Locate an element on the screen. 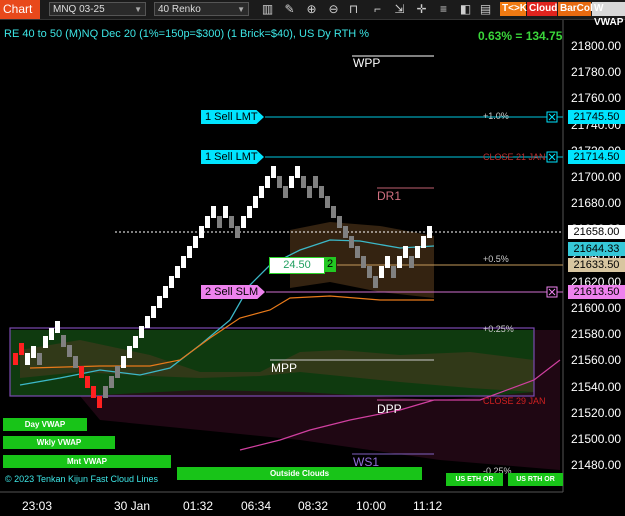  us-rth-or-button: US RTH OR is located at coordinates (535, 479).